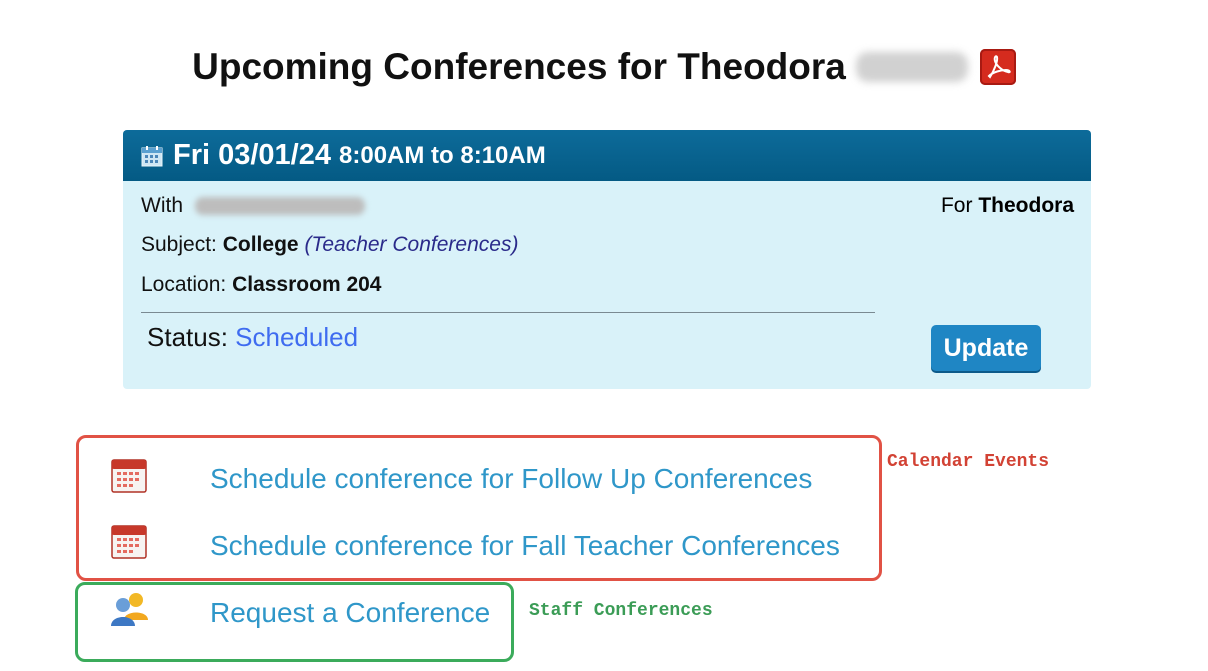  What do you see at coordinates (187, 337) in the screenshot?
I see `status-label: Status:` at bounding box center [187, 337].